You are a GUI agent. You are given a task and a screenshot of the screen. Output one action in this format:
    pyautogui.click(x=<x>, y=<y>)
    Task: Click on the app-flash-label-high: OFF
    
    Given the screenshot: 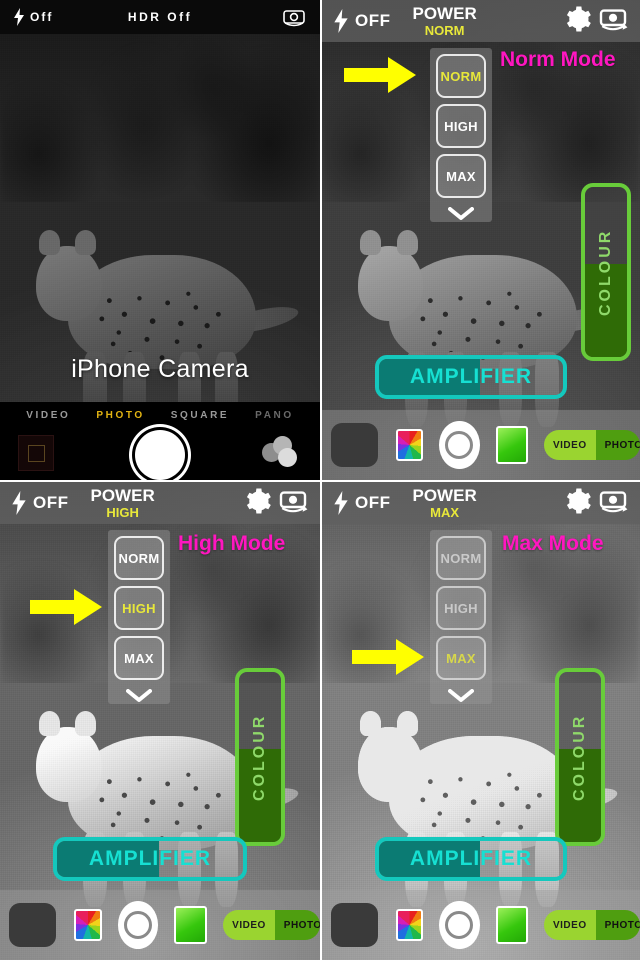 What is the action you would take?
    pyautogui.click(x=51, y=502)
    